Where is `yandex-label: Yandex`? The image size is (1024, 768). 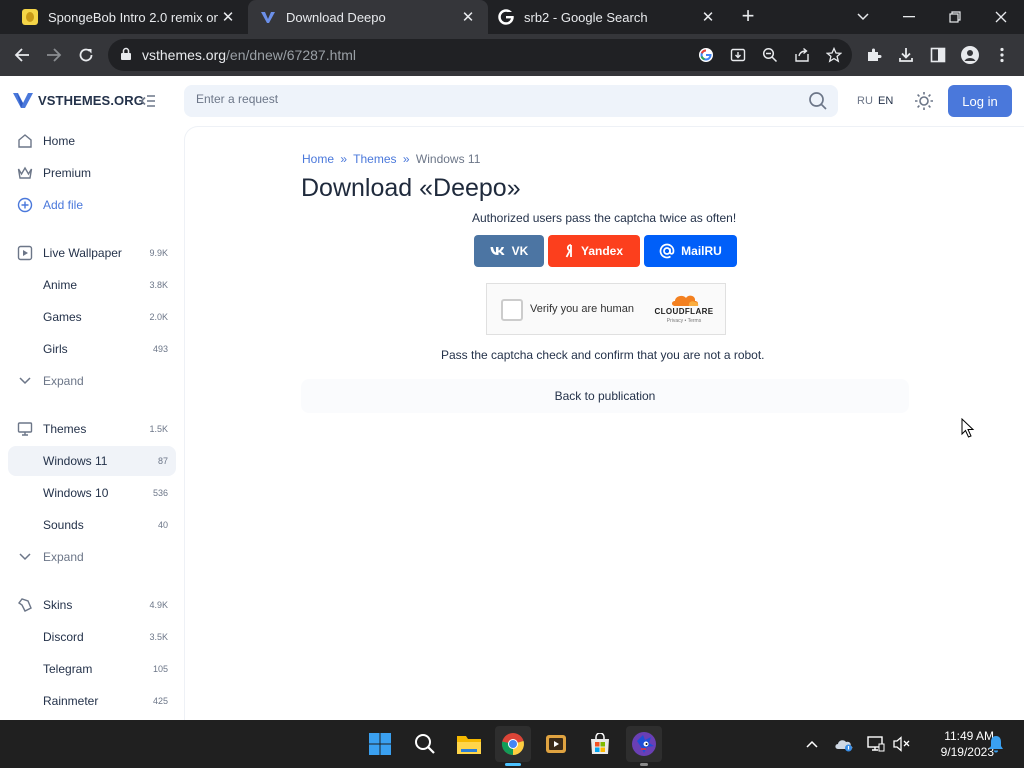
yandex-label: Yandex is located at coordinates (602, 251).